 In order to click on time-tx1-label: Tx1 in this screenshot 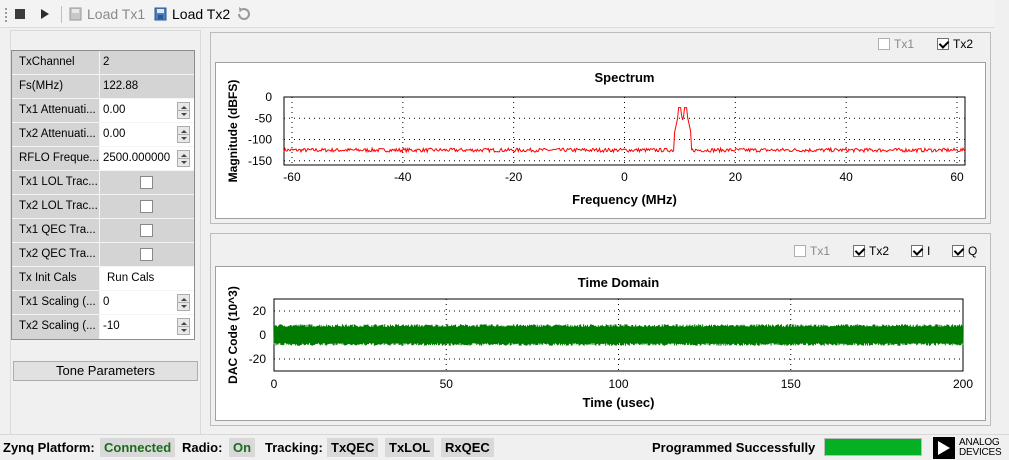, I will do `click(820, 251)`.